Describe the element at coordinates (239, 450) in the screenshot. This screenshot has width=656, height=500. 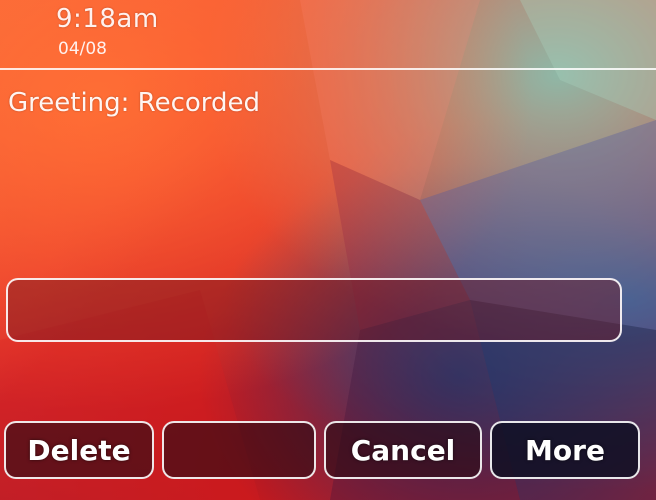
I see `blank-softkey` at that location.